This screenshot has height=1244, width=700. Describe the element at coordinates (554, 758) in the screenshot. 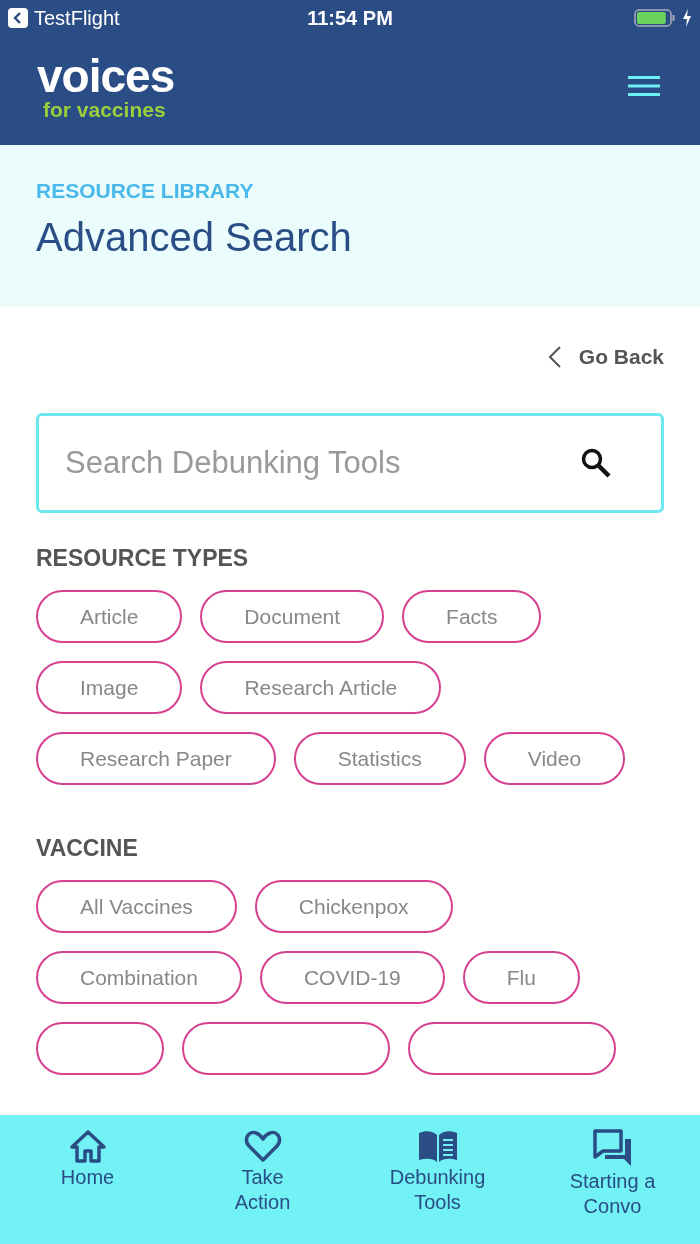

I see `filter-chip: Video` at that location.